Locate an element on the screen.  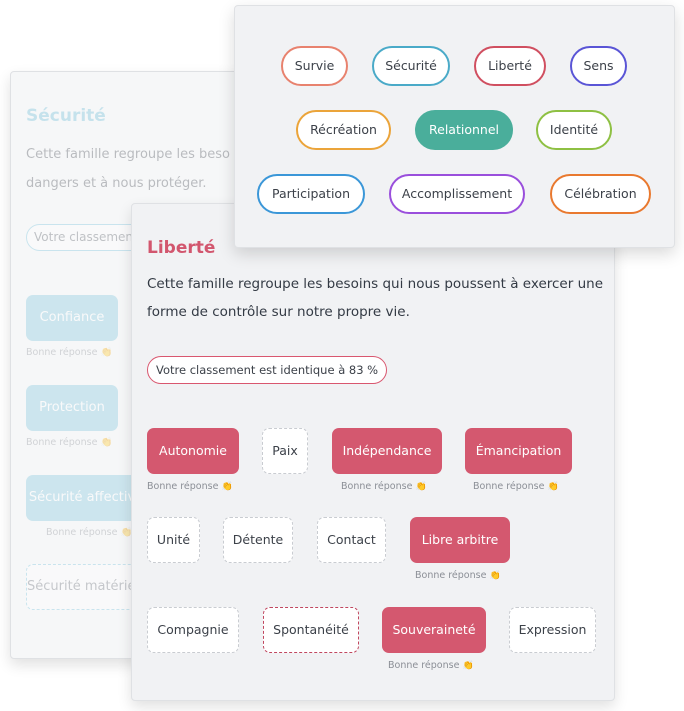
need-chip: Protection is located at coordinates (72, 408).